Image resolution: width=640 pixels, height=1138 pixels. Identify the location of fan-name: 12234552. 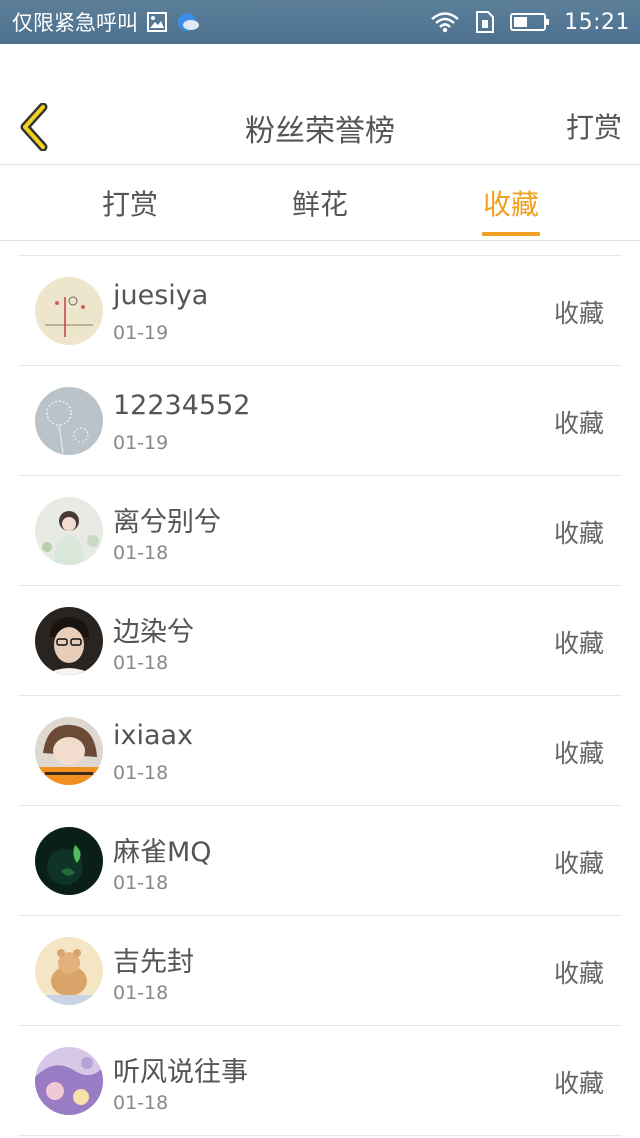
(182, 405).